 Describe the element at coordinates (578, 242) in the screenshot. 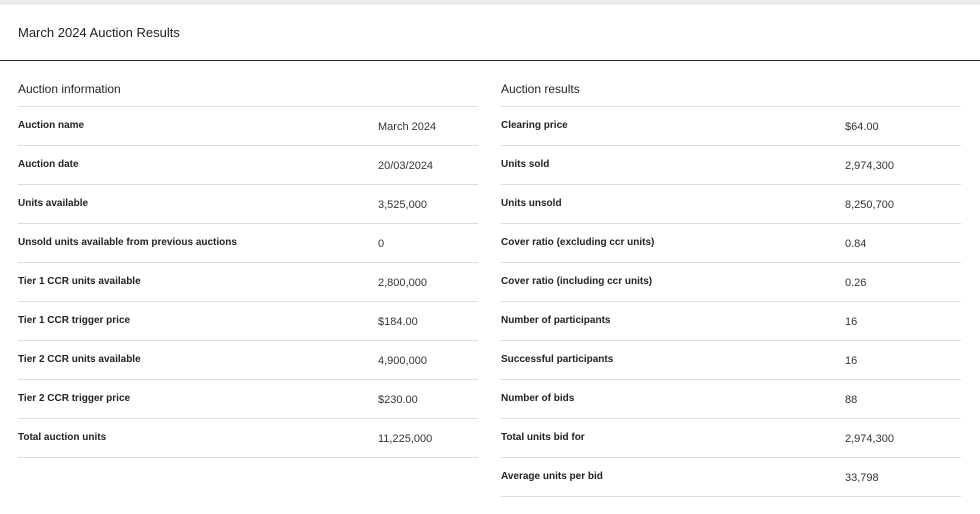

I see `row-label: Cover ratio (excluding ccr units)` at that location.